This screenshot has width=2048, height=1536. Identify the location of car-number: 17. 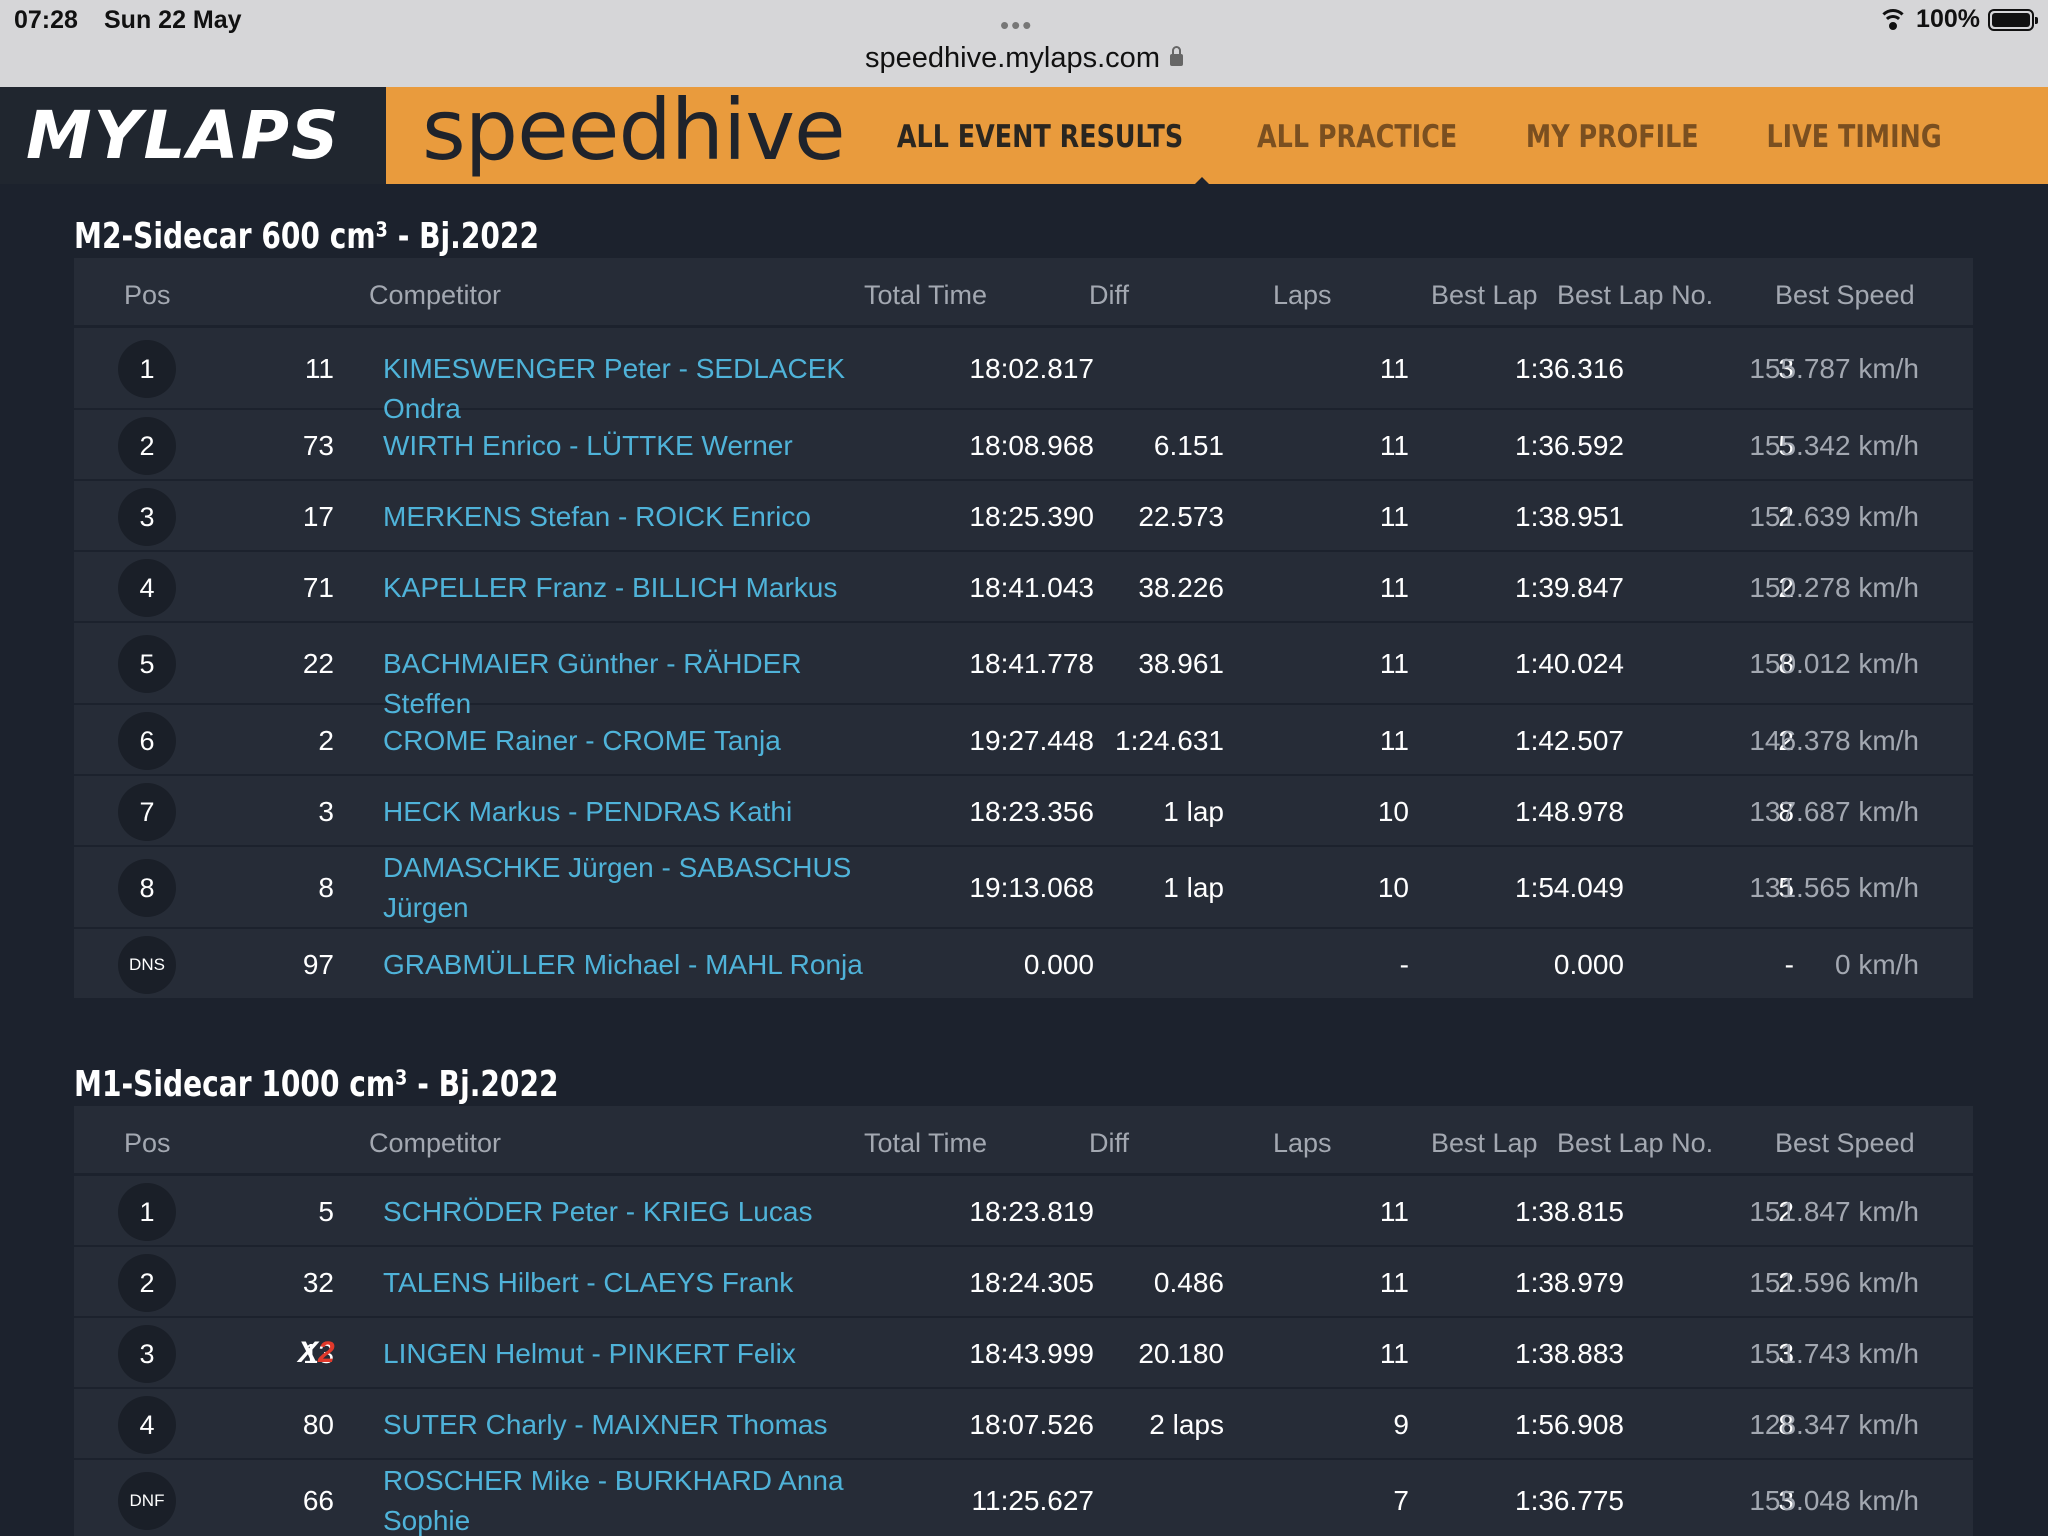
(318, 516).